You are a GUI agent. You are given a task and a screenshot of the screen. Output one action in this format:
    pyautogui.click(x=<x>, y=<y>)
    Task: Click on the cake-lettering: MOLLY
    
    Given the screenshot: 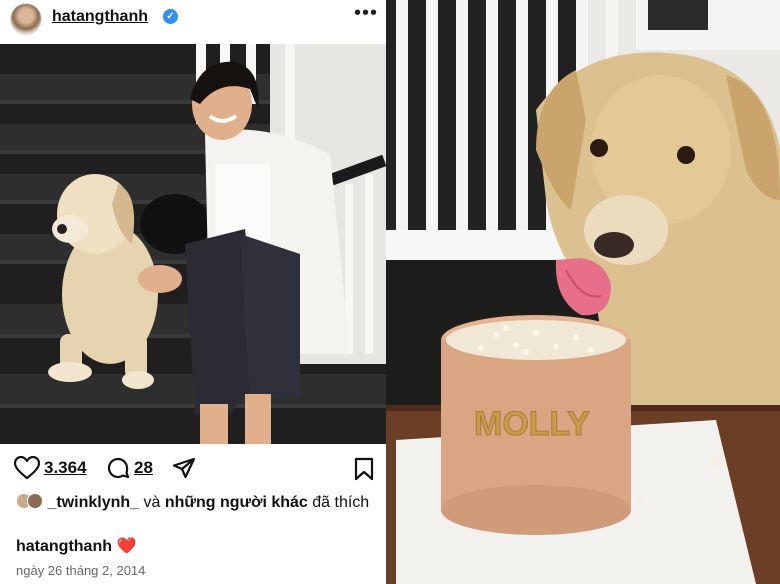 What is the action you would take?
    pyautogui.click(x=532, y=424)
    